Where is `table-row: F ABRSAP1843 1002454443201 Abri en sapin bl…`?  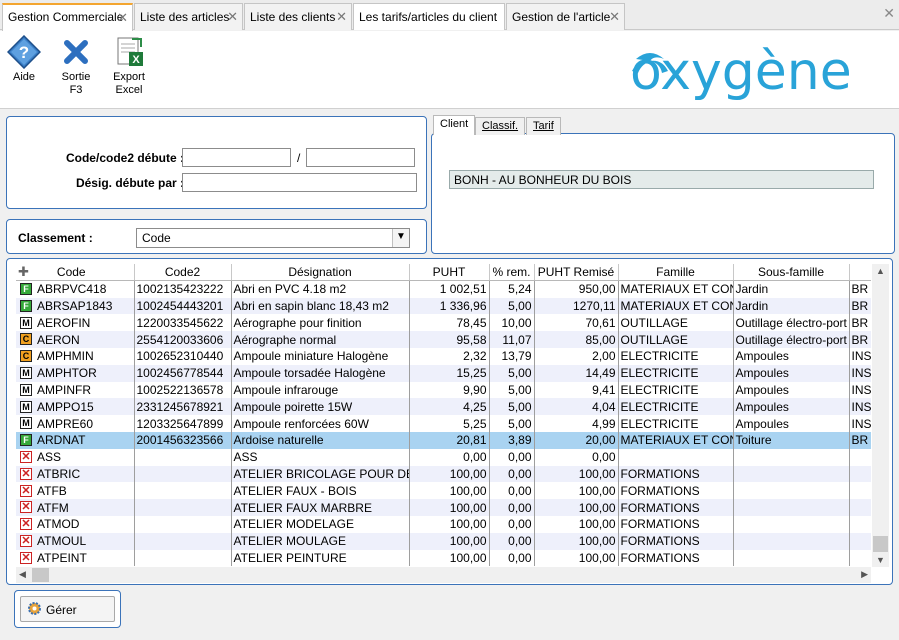
table-row: F ABRSAP1843 1002454443201 Abri en sapin bl… is located at coordinates (443, 306).